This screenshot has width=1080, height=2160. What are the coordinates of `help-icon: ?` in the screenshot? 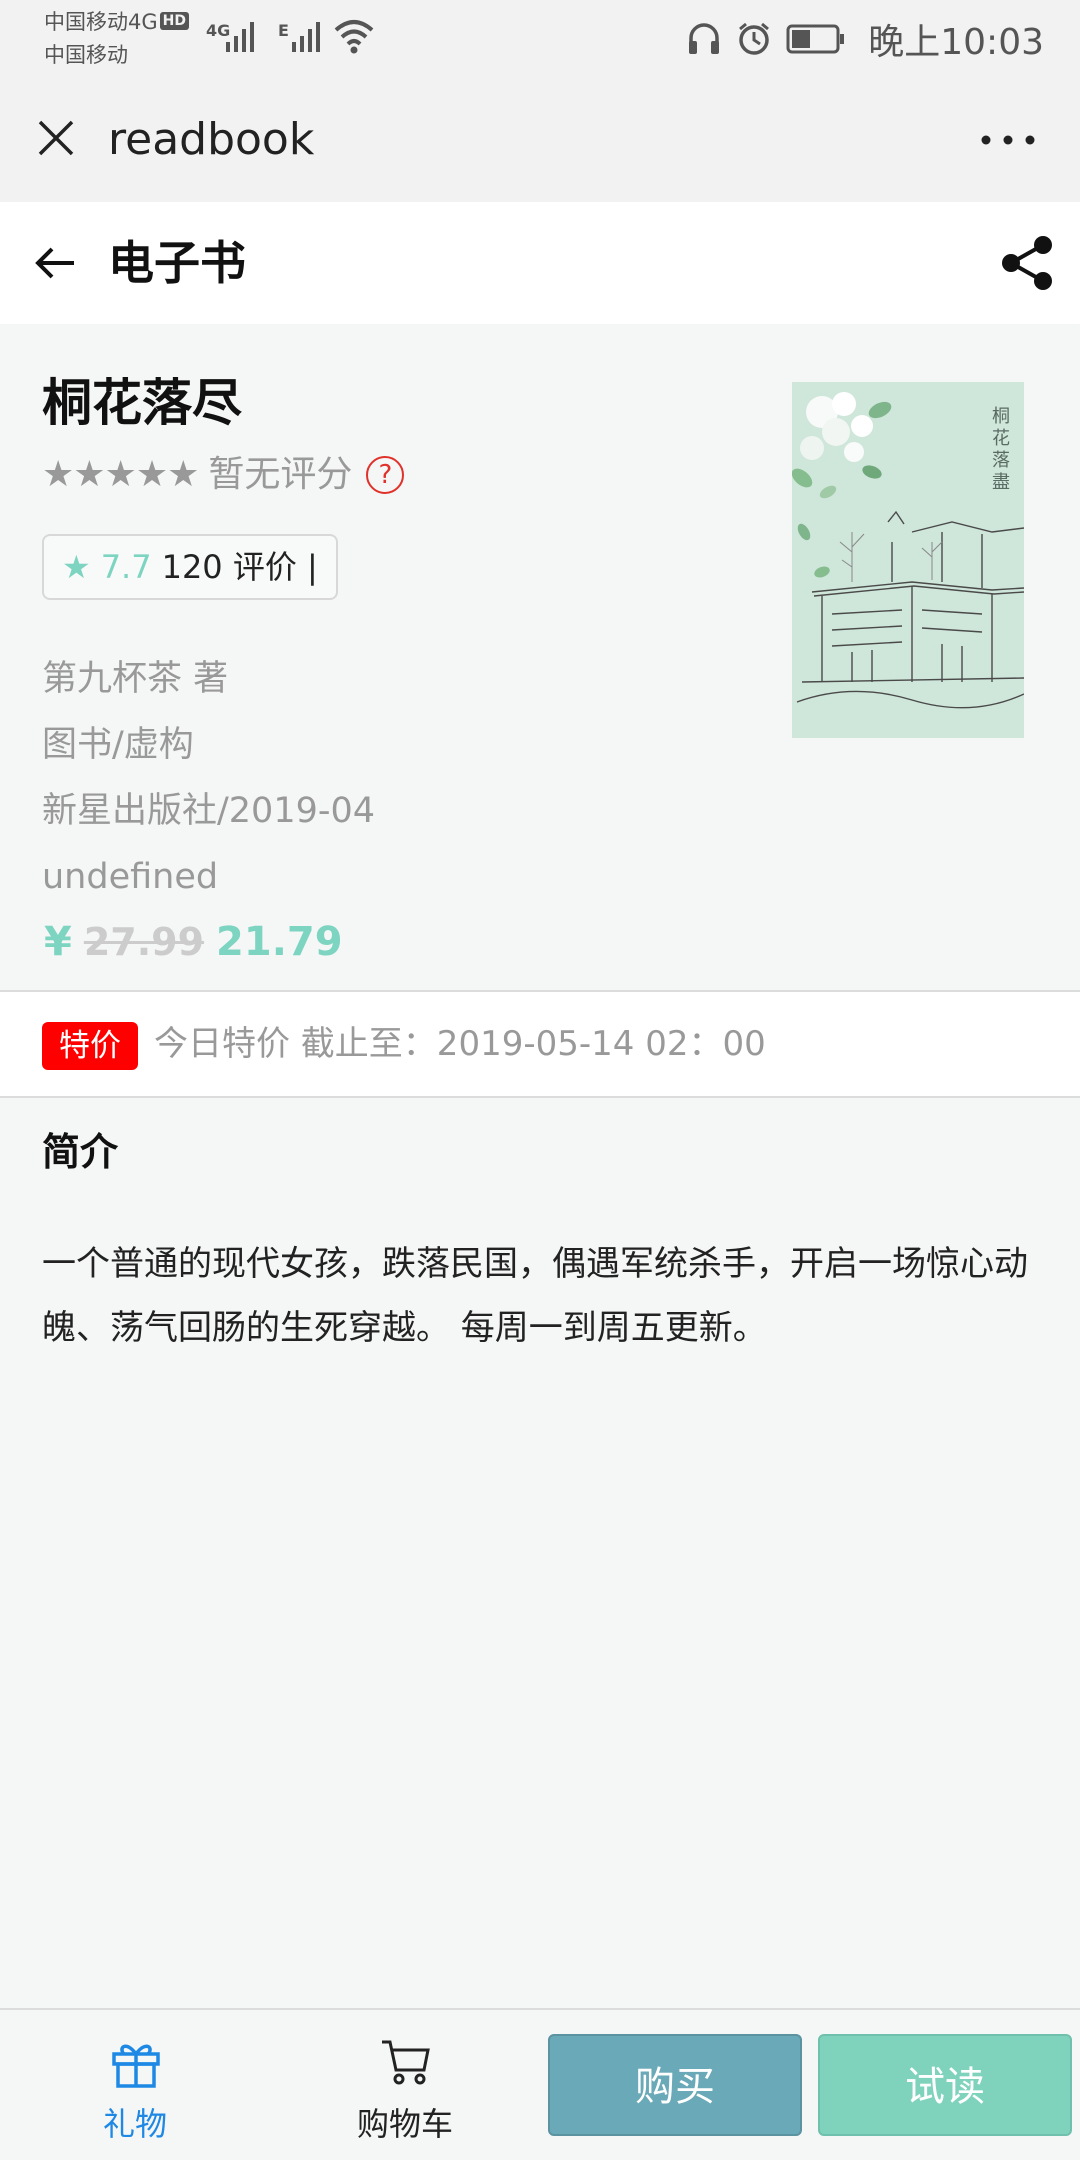 It's located at (385, 475).